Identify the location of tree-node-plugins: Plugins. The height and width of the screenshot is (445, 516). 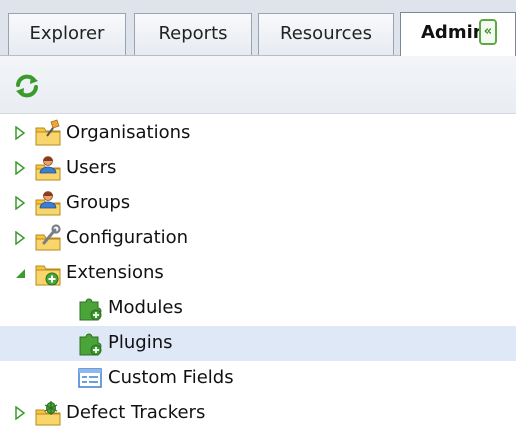
(258, 343).